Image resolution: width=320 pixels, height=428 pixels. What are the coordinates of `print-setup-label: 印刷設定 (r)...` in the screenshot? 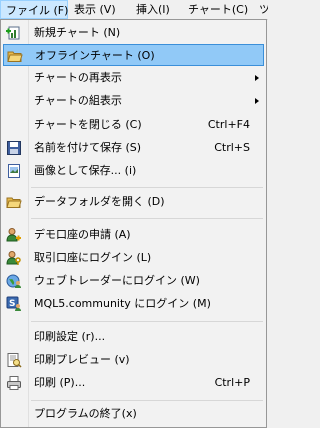 It's located at (70, 336).